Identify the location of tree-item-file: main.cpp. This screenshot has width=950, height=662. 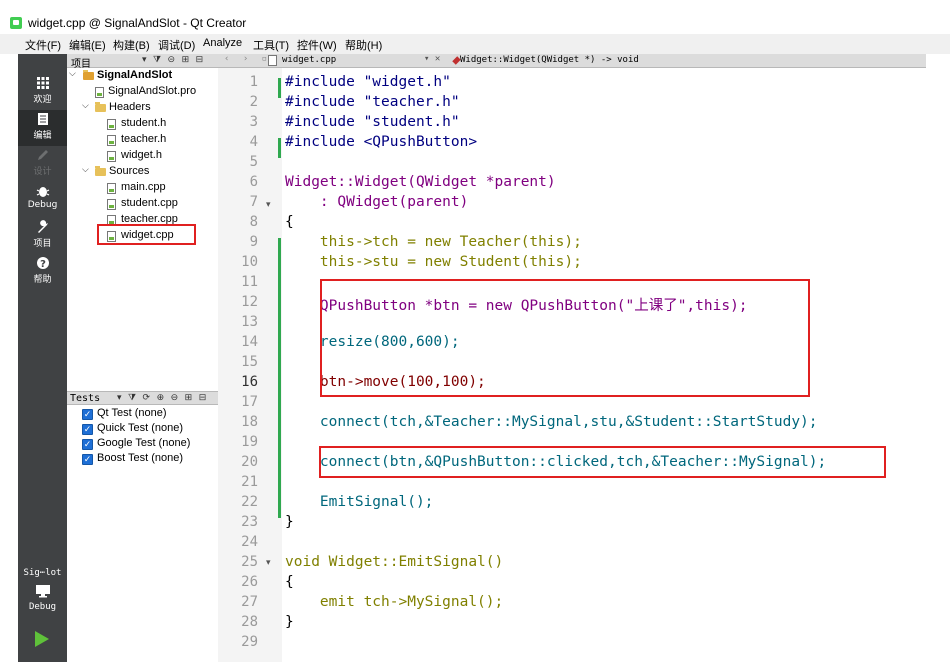
(157, 188).